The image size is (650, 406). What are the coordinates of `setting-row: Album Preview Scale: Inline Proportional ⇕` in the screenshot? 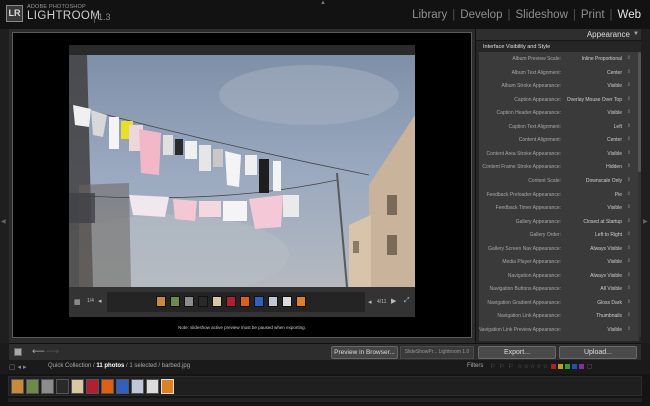 It's located at (559, 59).